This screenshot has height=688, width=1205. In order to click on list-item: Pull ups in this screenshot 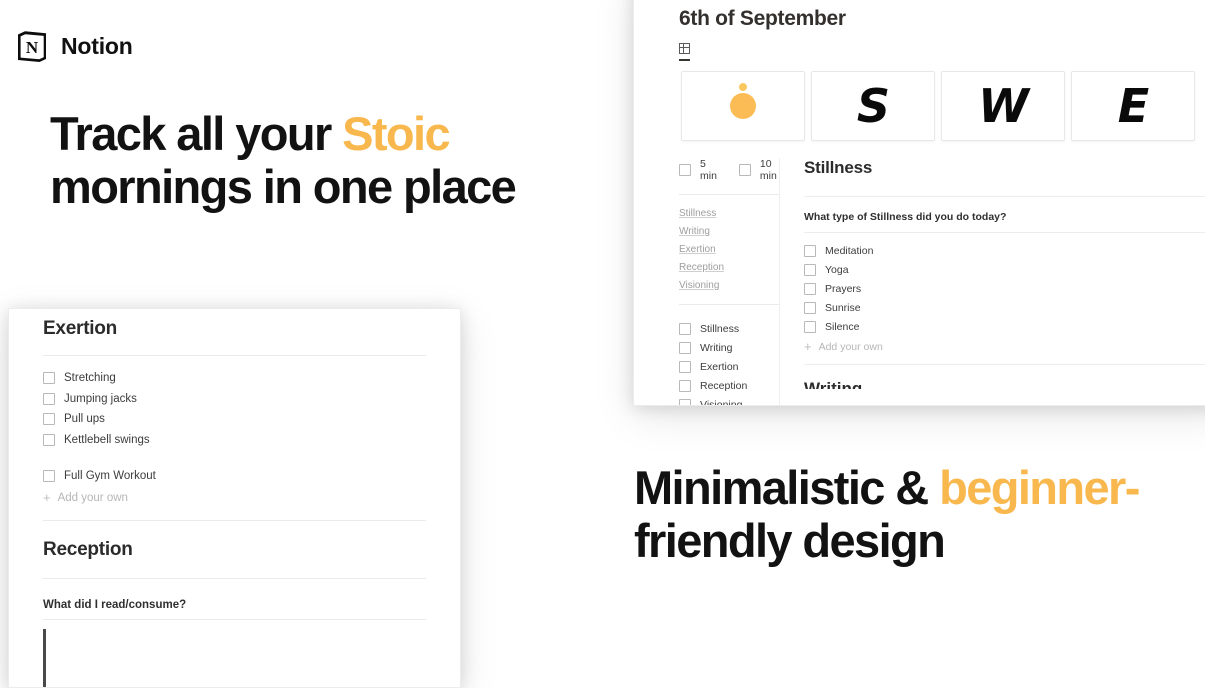, I will do `click(234, 419)`.